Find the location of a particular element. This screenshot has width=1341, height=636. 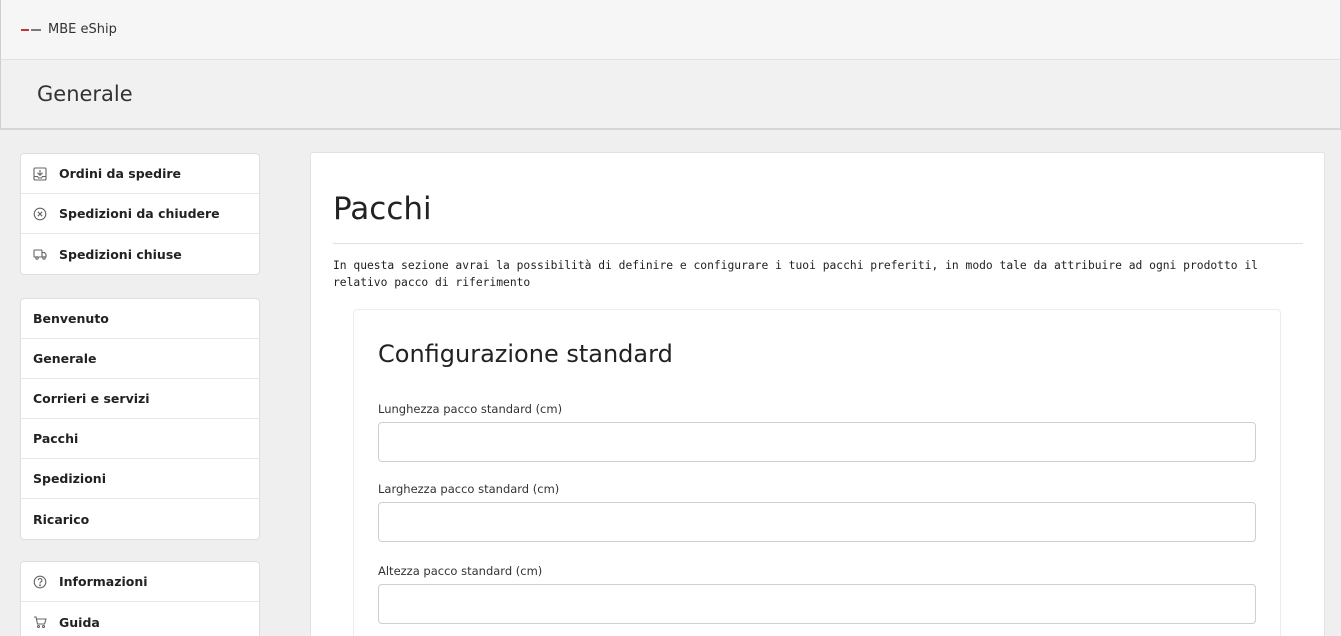

page-title: Pacchi is located at coordinates (382, 209).